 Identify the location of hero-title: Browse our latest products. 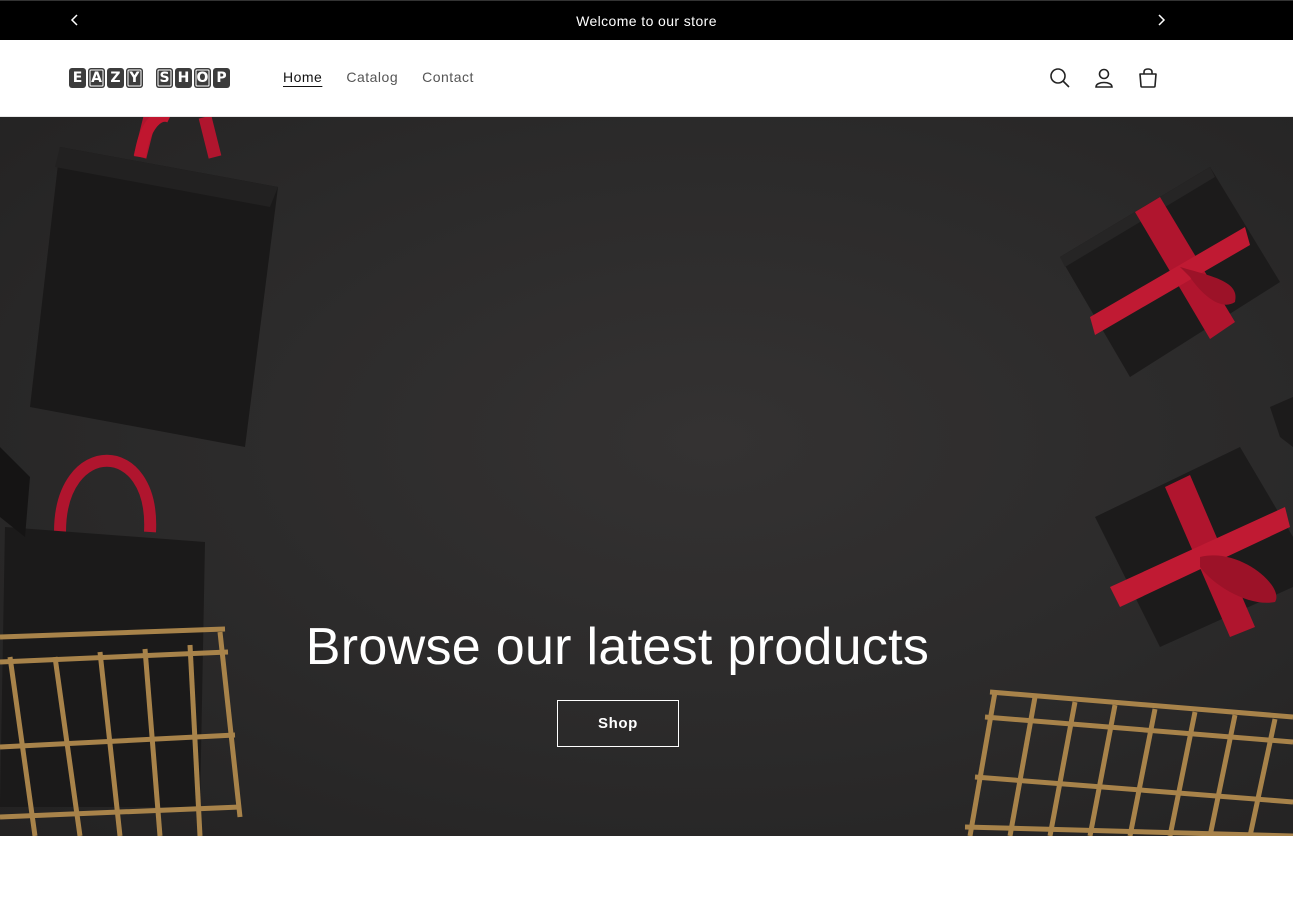
(617, 647).